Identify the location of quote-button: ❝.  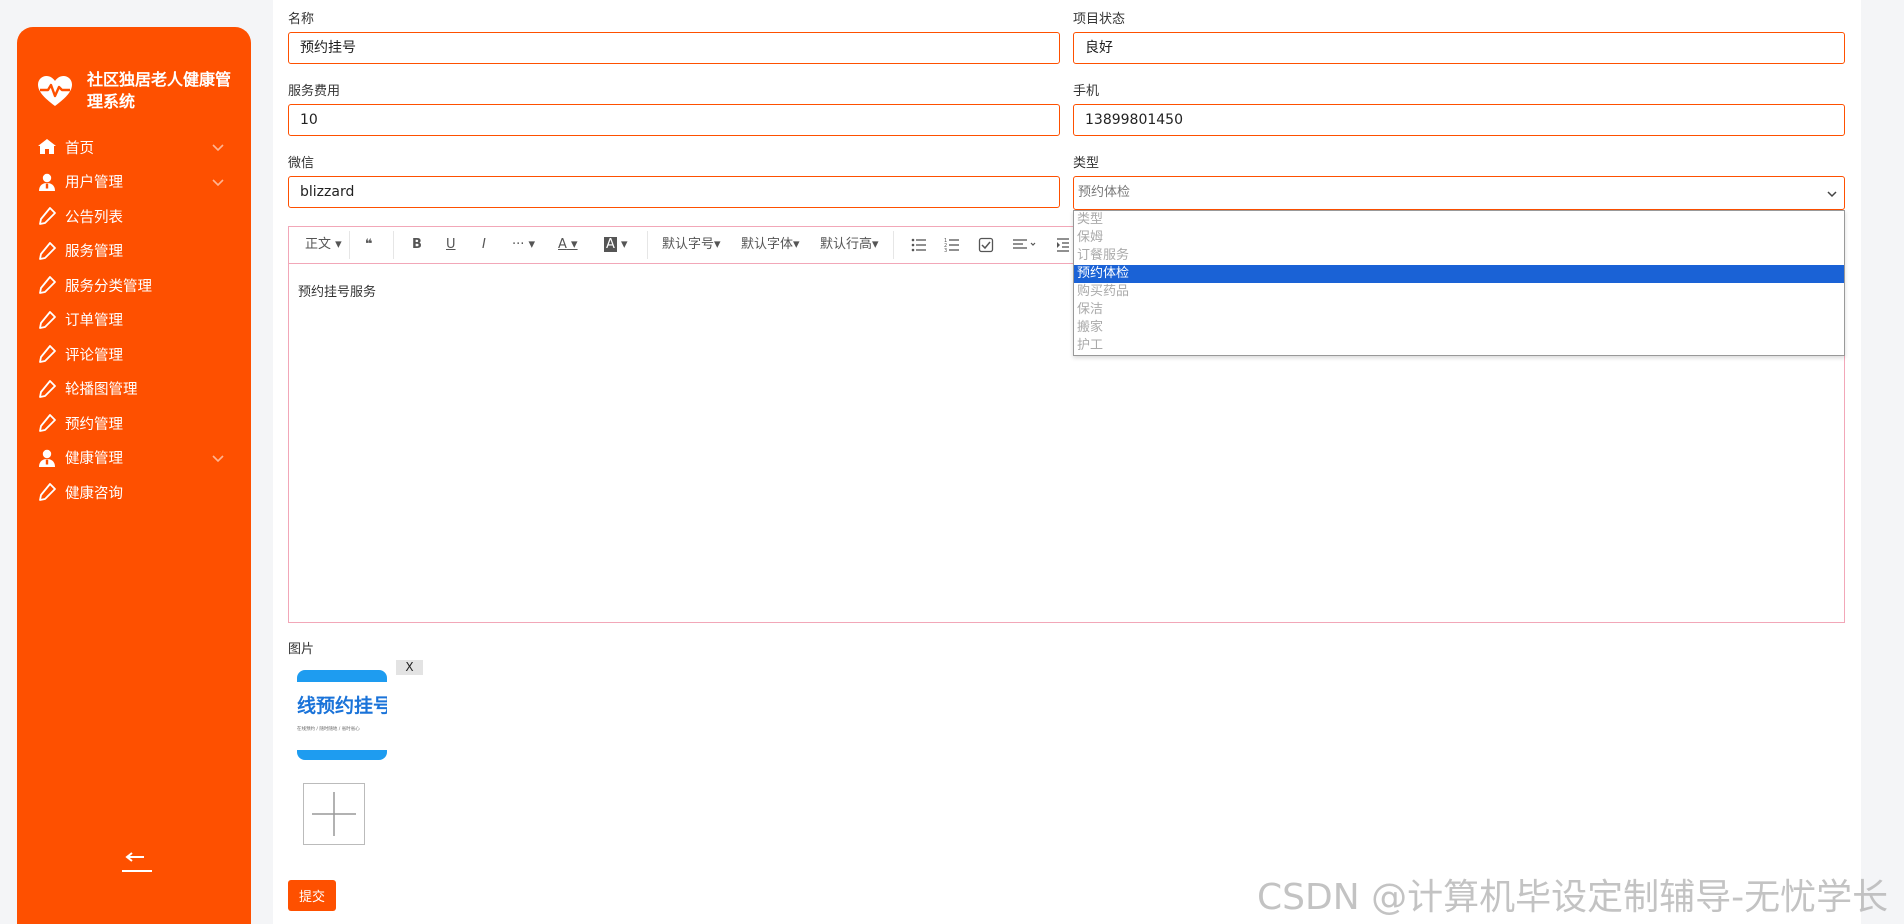
(369, 245).